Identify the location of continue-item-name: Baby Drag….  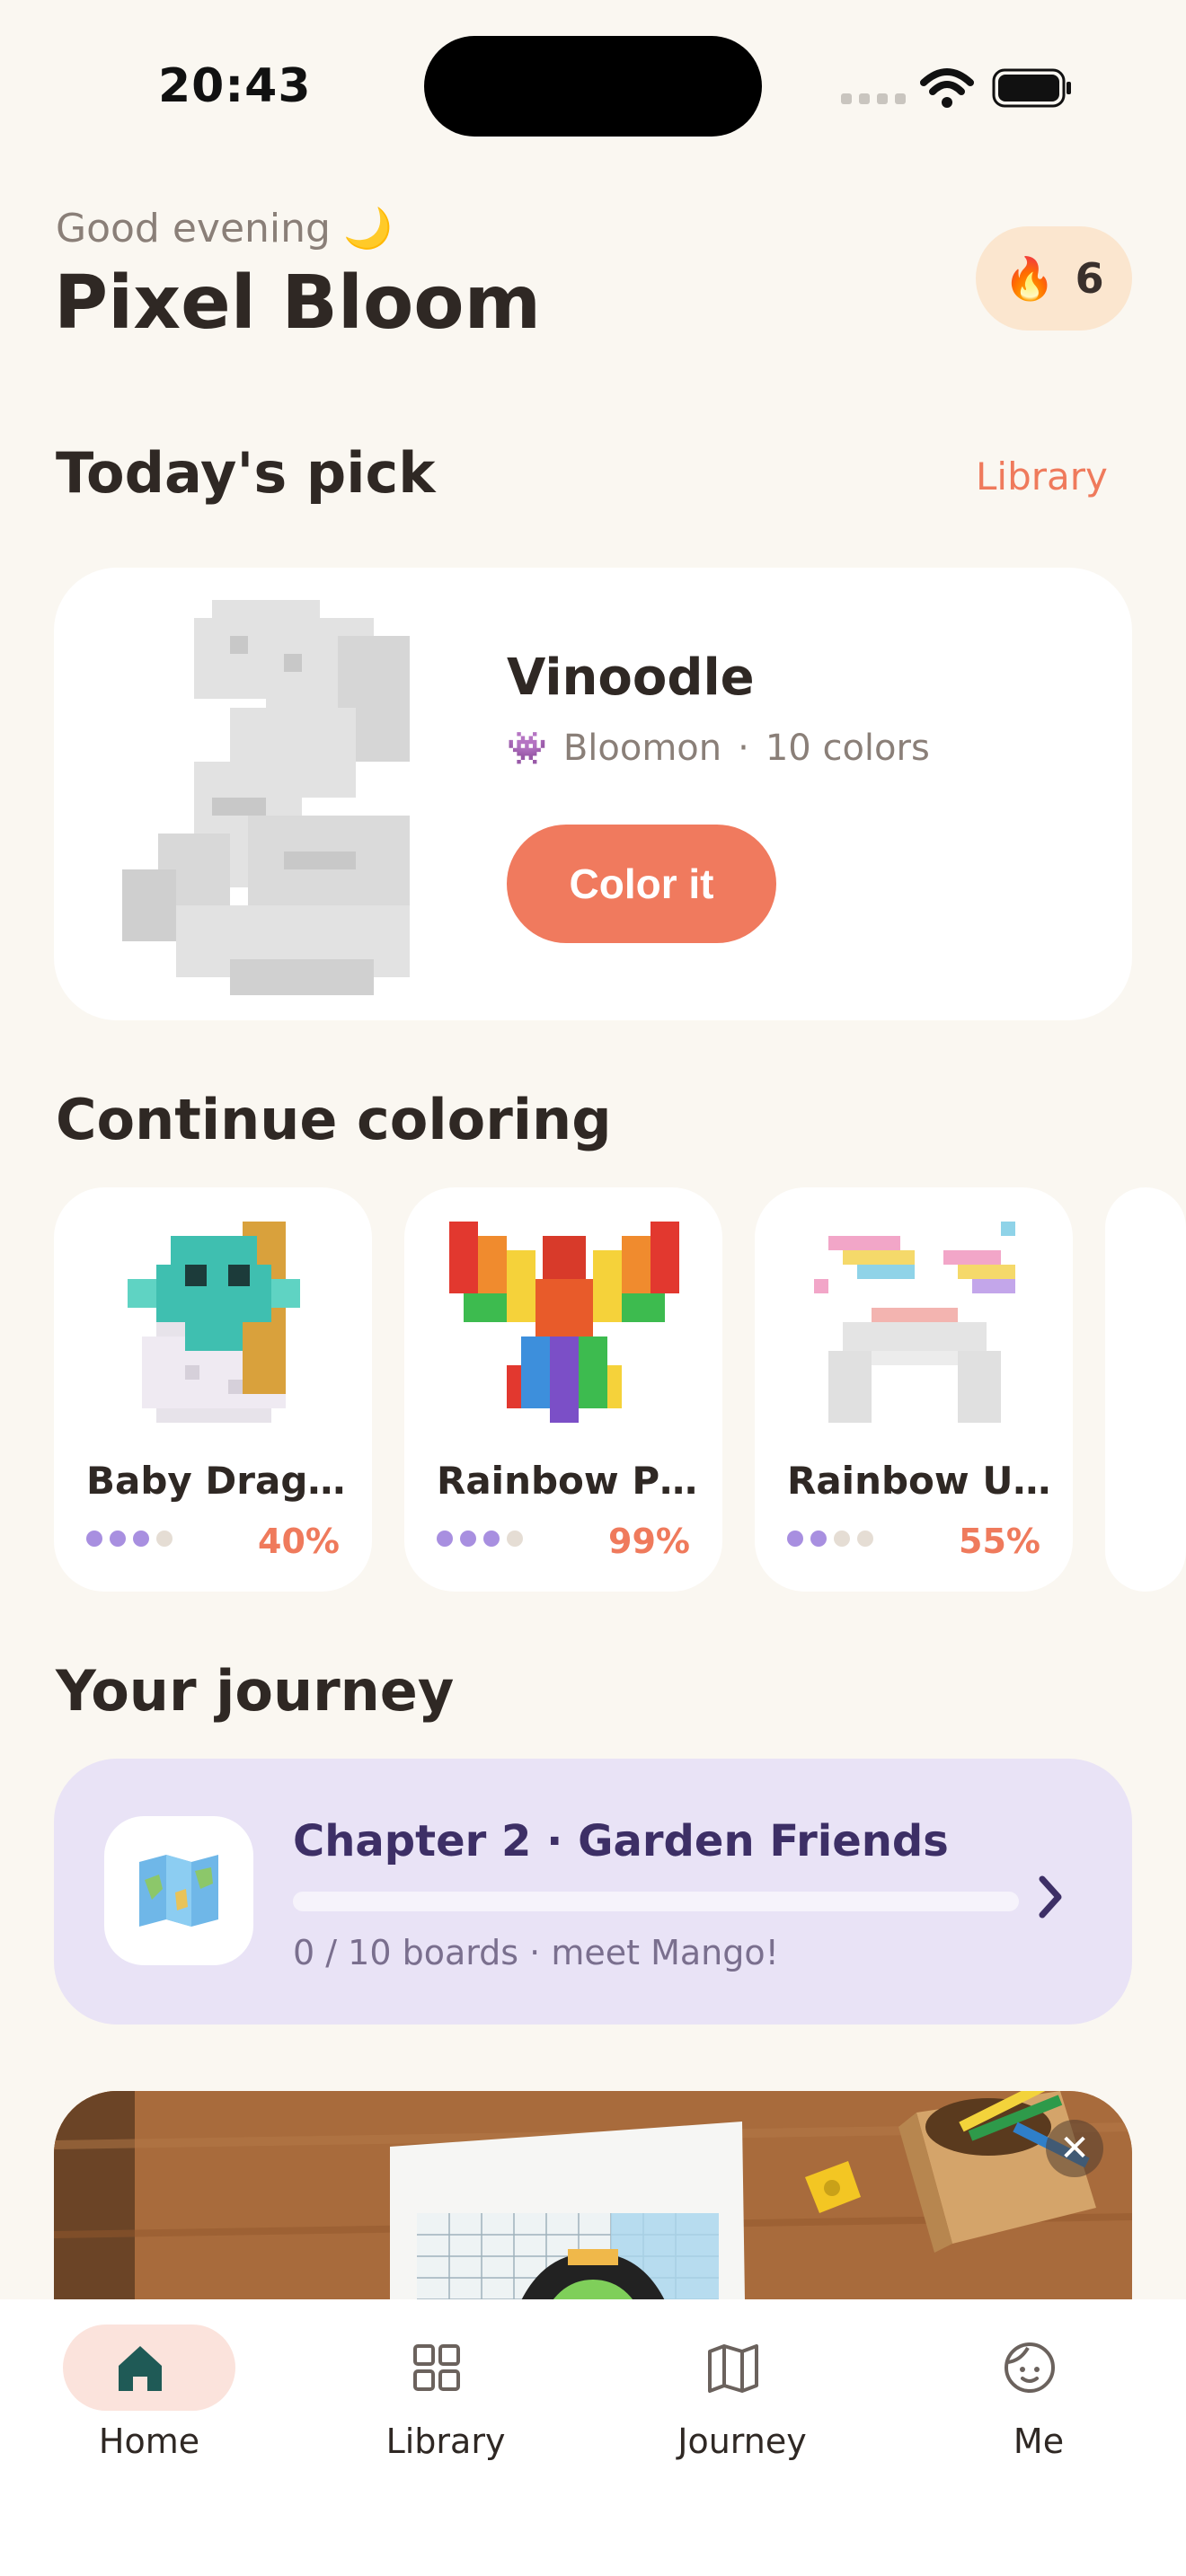
(216, 1481).